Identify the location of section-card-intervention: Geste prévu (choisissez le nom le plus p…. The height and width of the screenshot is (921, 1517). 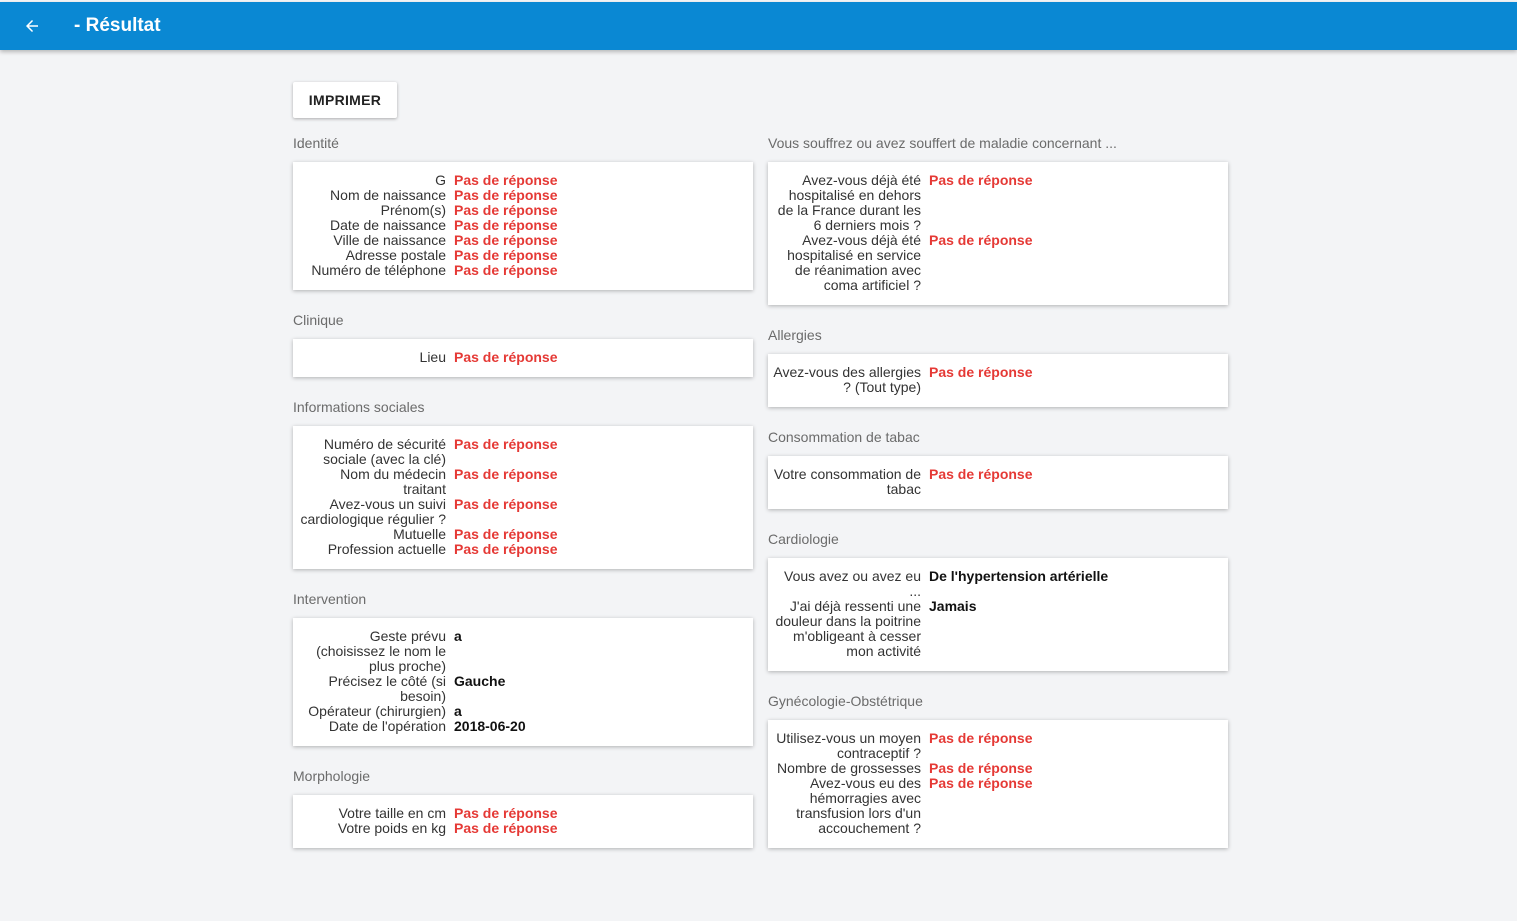
(523, 682).